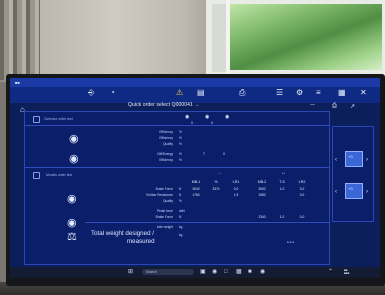  I want to click on chart-icon: ▤, so click(201, 93).